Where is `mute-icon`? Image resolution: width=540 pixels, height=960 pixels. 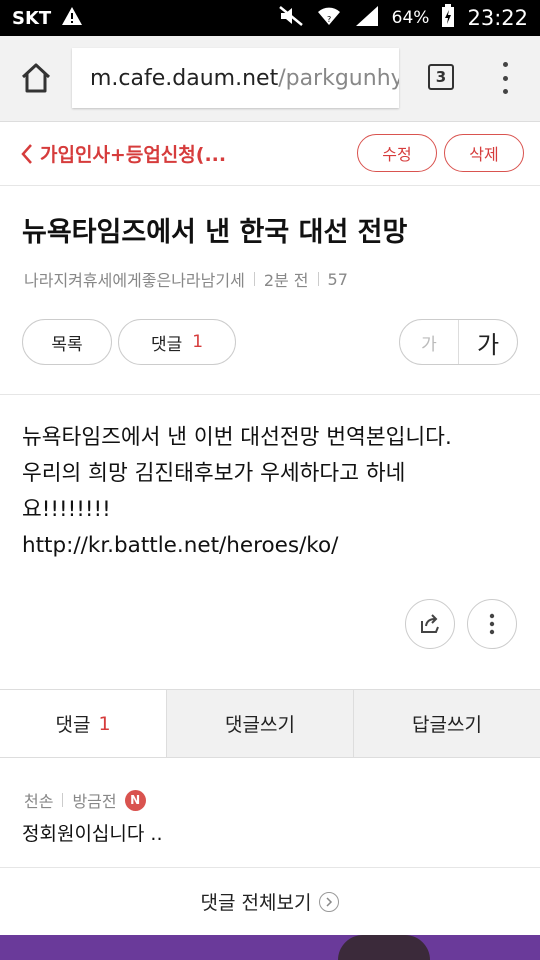 mute-icon is located at coordinates (291, 18).